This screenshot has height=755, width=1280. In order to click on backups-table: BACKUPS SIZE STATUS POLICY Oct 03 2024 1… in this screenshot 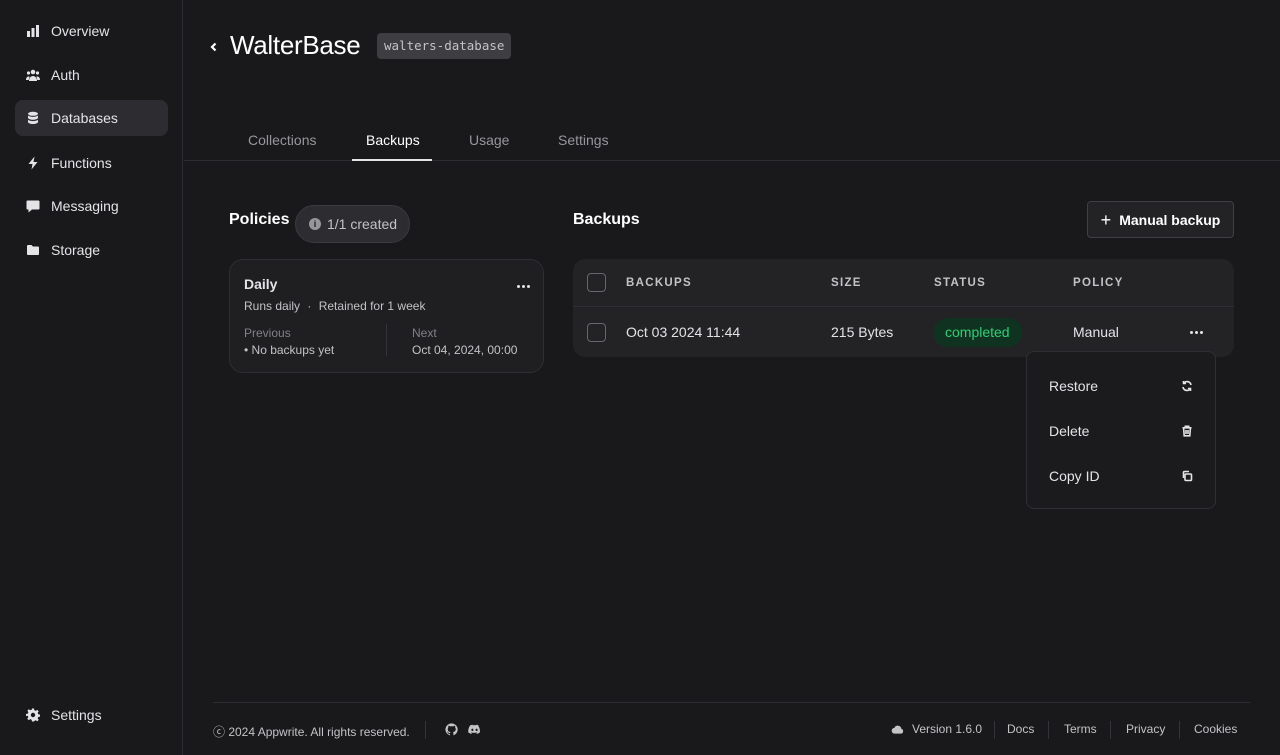, I will do `click(903, 308)`.